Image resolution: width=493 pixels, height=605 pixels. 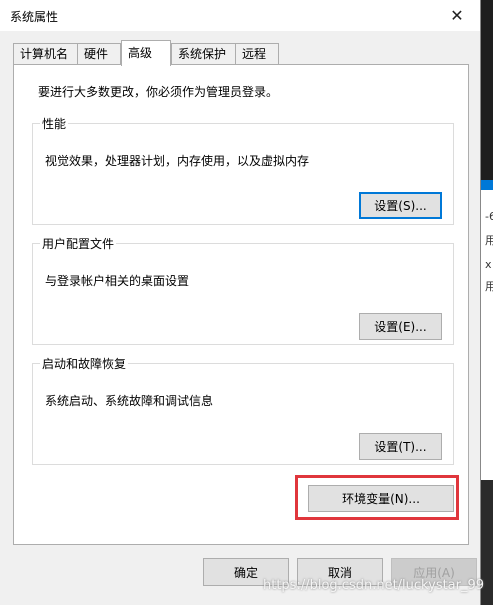 I want to click on background-window-strip: -6 用 x 用, so click(x=486, y=335).